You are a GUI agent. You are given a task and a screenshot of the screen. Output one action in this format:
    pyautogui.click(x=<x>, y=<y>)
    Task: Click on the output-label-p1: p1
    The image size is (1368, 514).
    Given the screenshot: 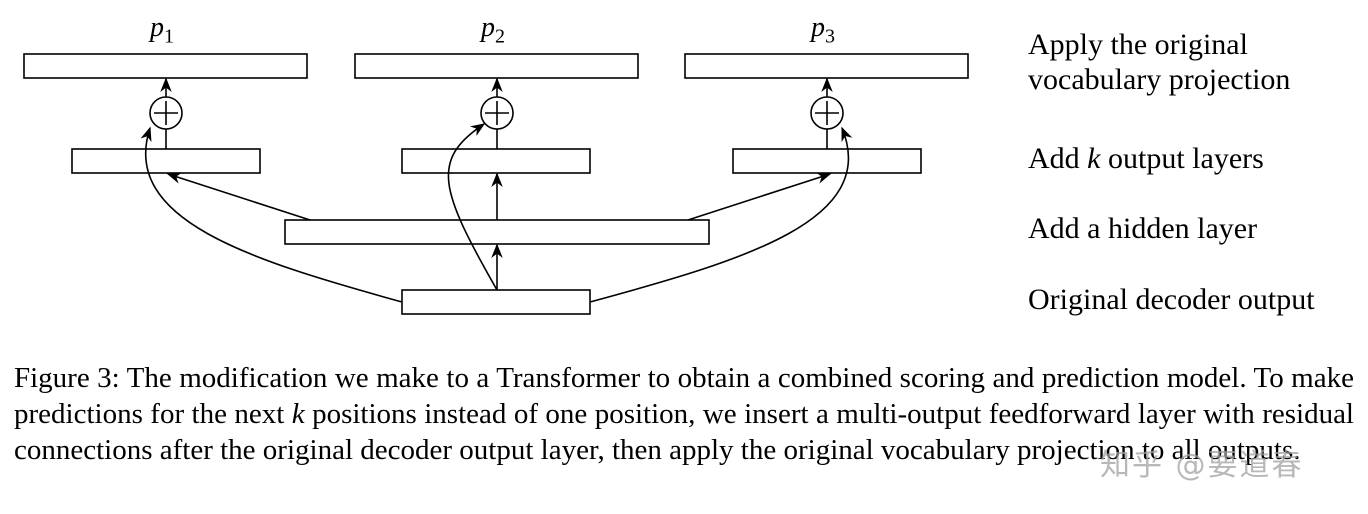 What is the action you would take?
    pyautogui.click(x=162, y=30)
    